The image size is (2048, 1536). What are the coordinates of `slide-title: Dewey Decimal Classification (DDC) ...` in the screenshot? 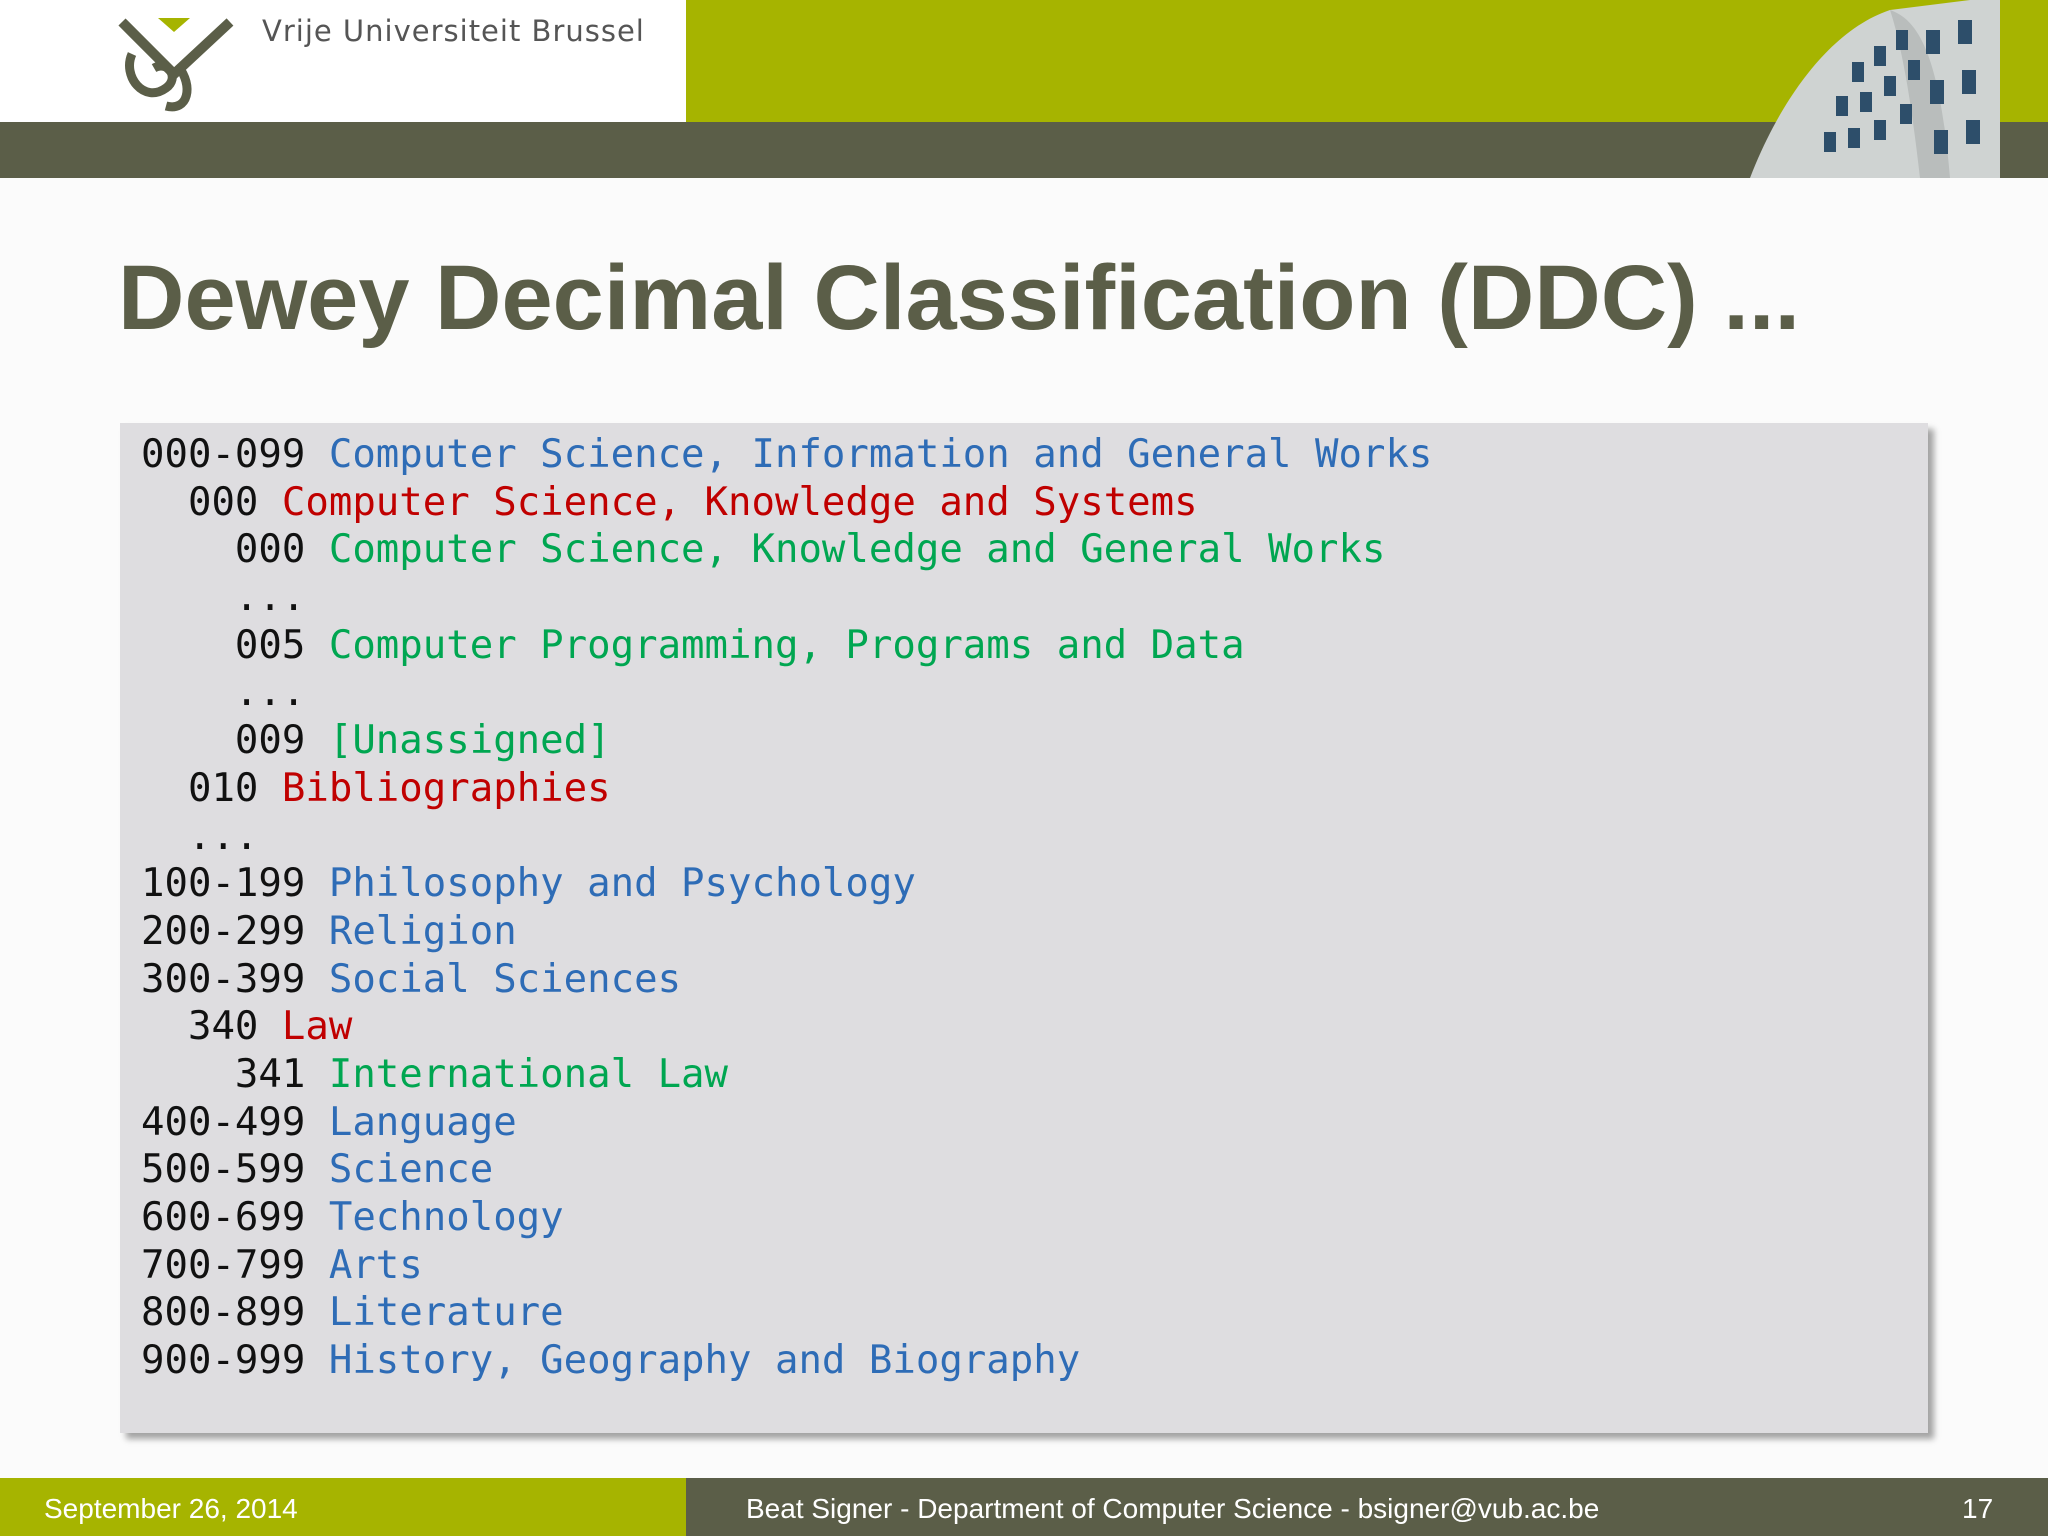 It's located at (959, 298).